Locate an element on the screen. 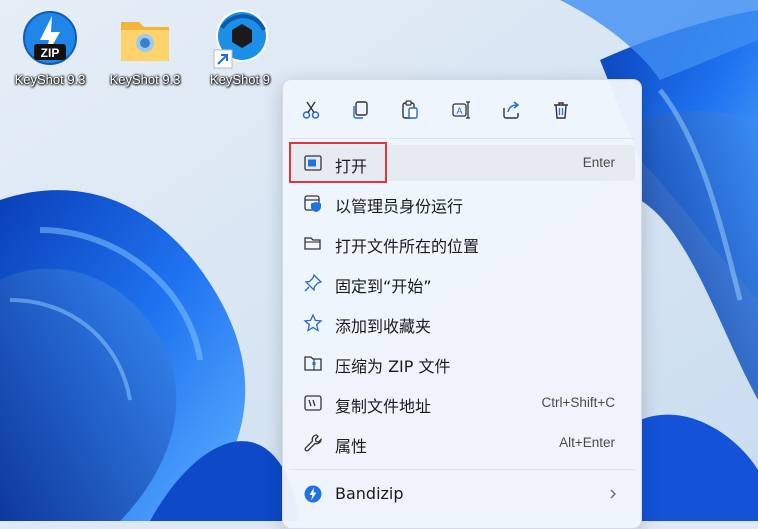 This screenshot has height=529, width=758. keyshot-shortcut-icon is located at coordinates (240, 38).